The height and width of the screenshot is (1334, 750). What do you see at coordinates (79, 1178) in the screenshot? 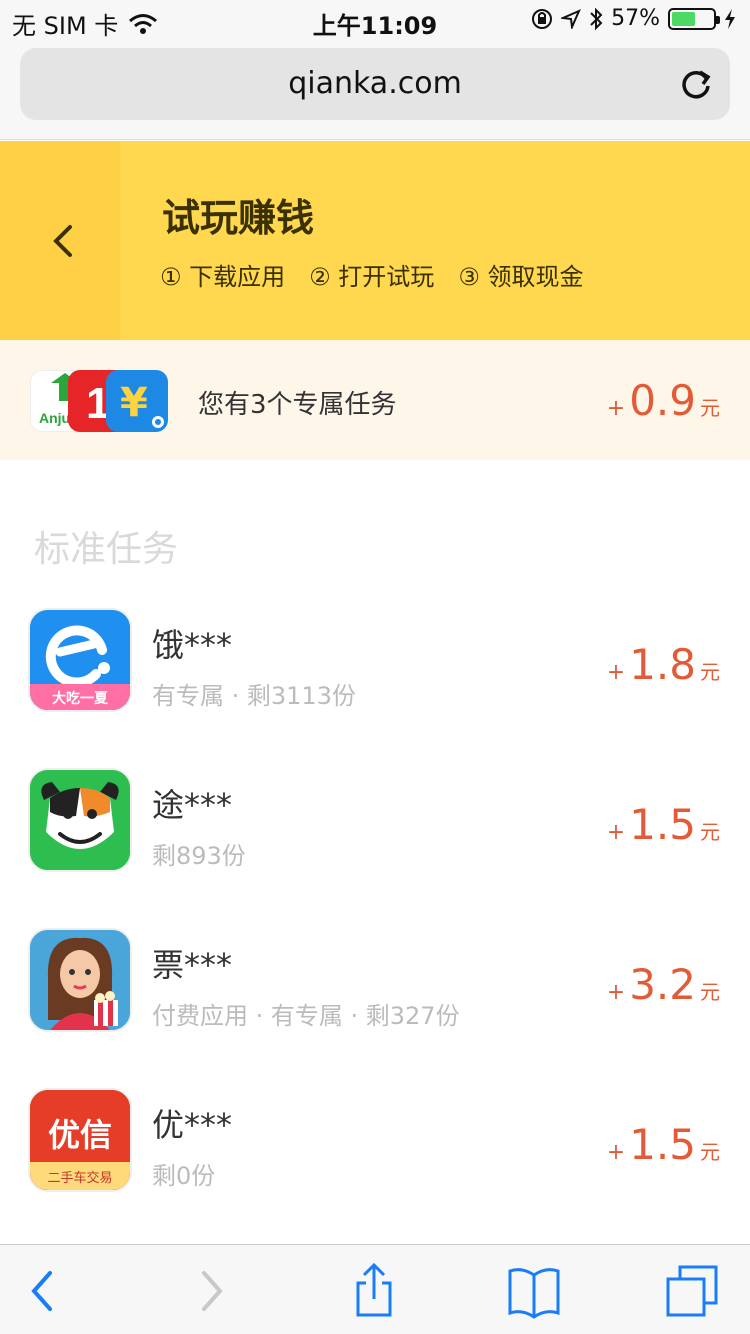
I see `svg-text: 二手车交易` at bounding box center [79, 1178].